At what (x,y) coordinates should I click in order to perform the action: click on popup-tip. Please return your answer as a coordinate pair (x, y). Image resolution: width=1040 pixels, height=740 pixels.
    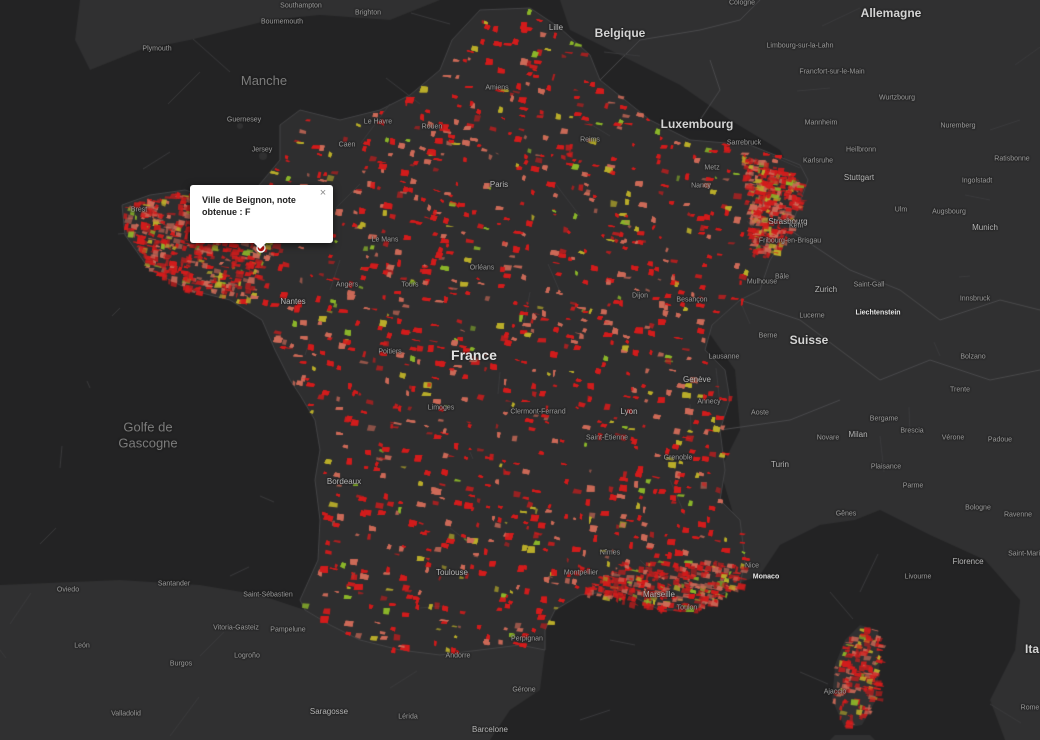
    Looking at the image, I should click on (260, 246).